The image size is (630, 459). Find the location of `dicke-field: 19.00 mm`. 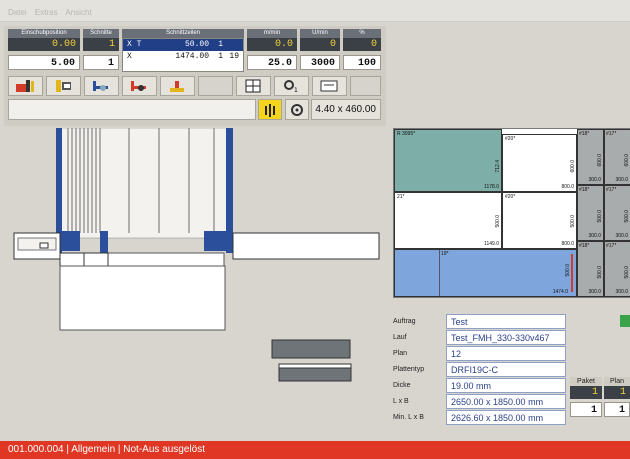

dicke-field: 19.00 mm is located at coordinates (506, 385).